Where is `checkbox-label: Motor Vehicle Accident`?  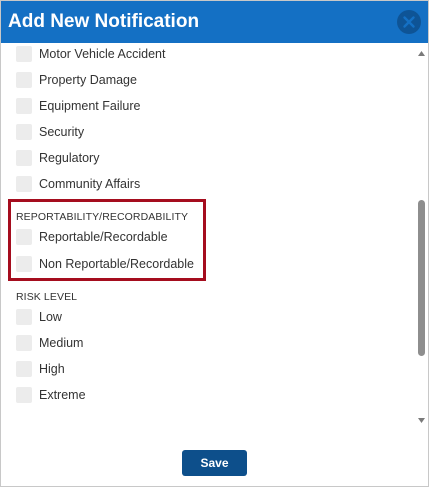 checkbox-label: Motor Vehicle Accident is located at coordinates (102, 54).